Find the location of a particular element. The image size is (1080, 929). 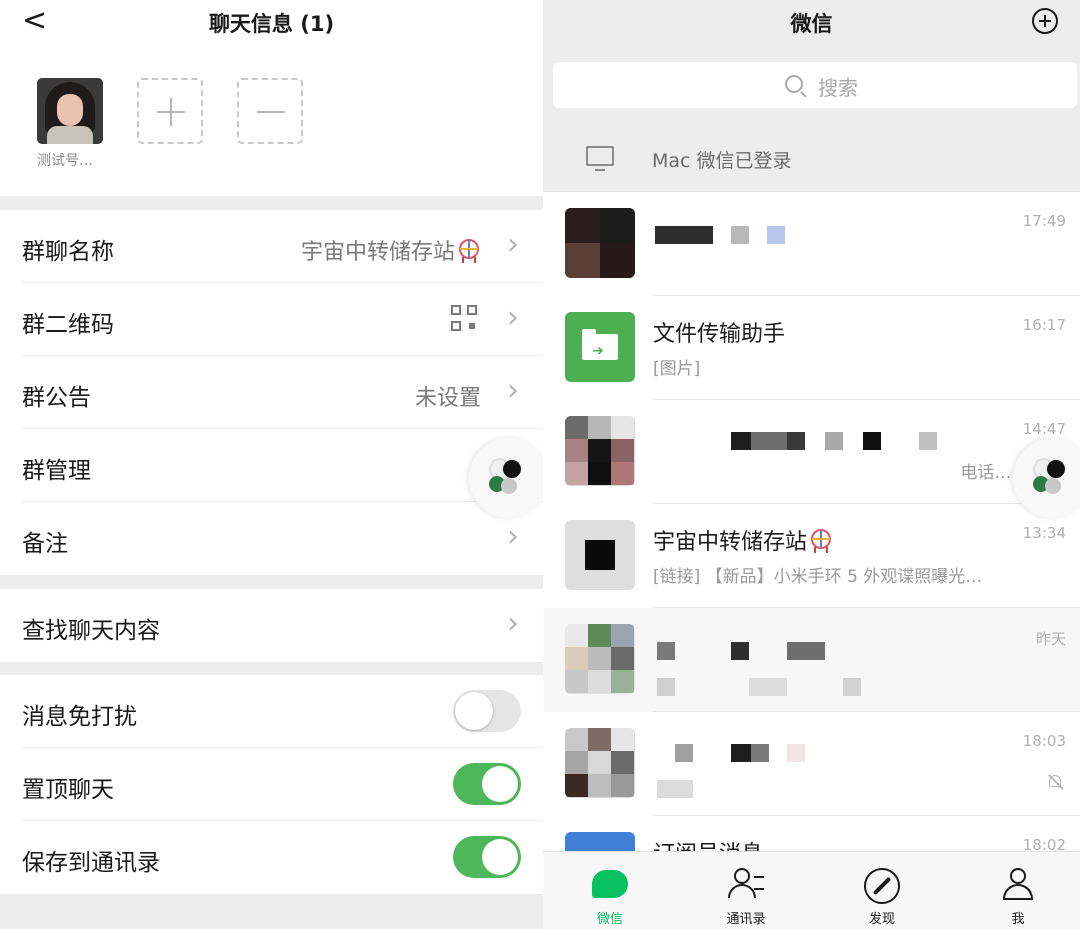

tab-me-label: 我 is located at coordinates (1018, 919).